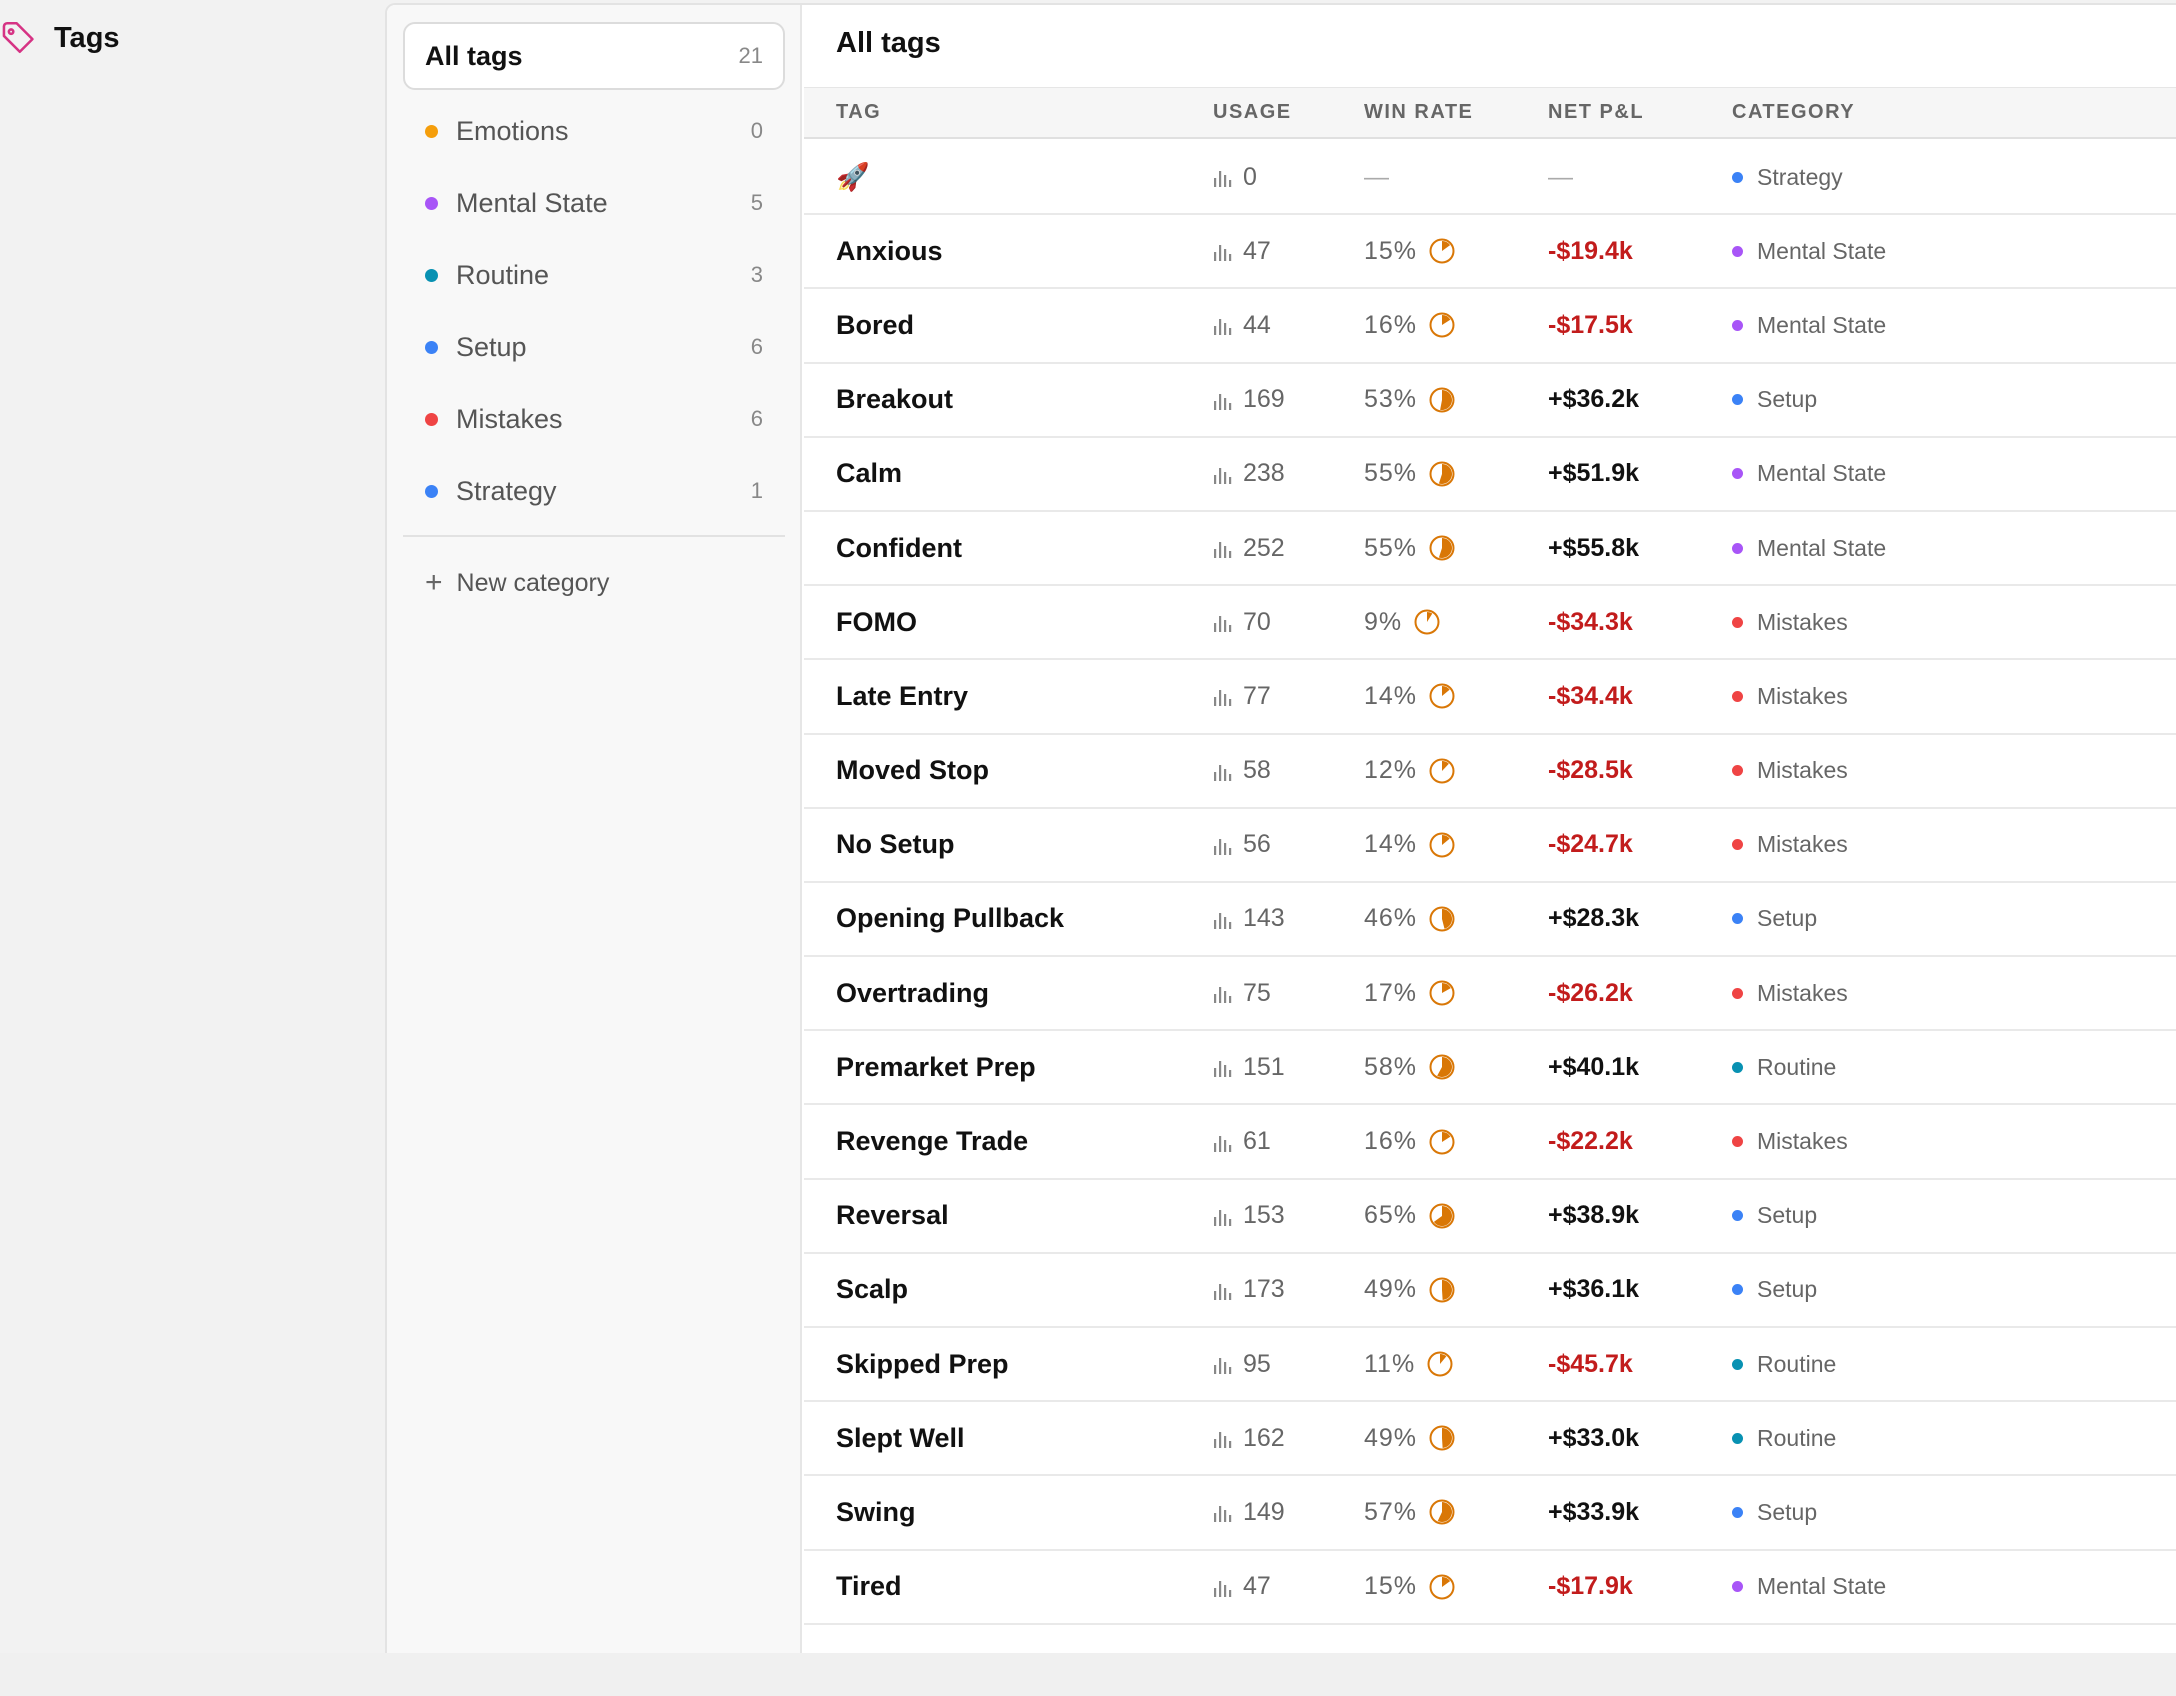  Describe the element at coordinates (1490, 475) in the screenshot. I see `table-row: Calm 238 55% +$51.9k Mental State` at that location.